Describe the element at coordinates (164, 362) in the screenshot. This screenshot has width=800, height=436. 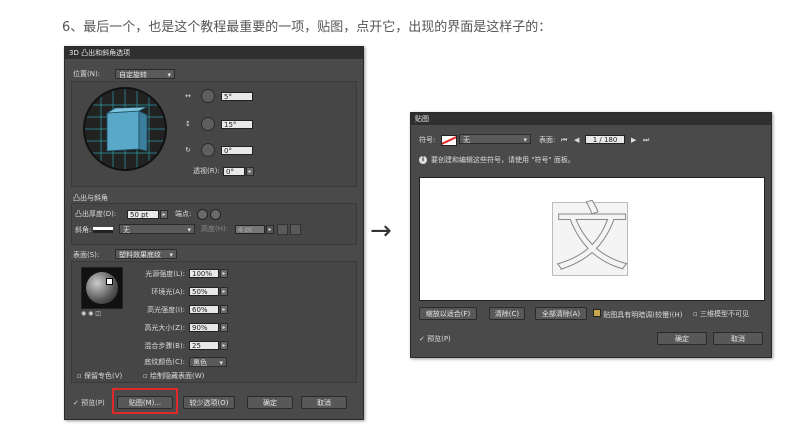
I see `shade-color-label: 底纹颜色(C):` at that location.